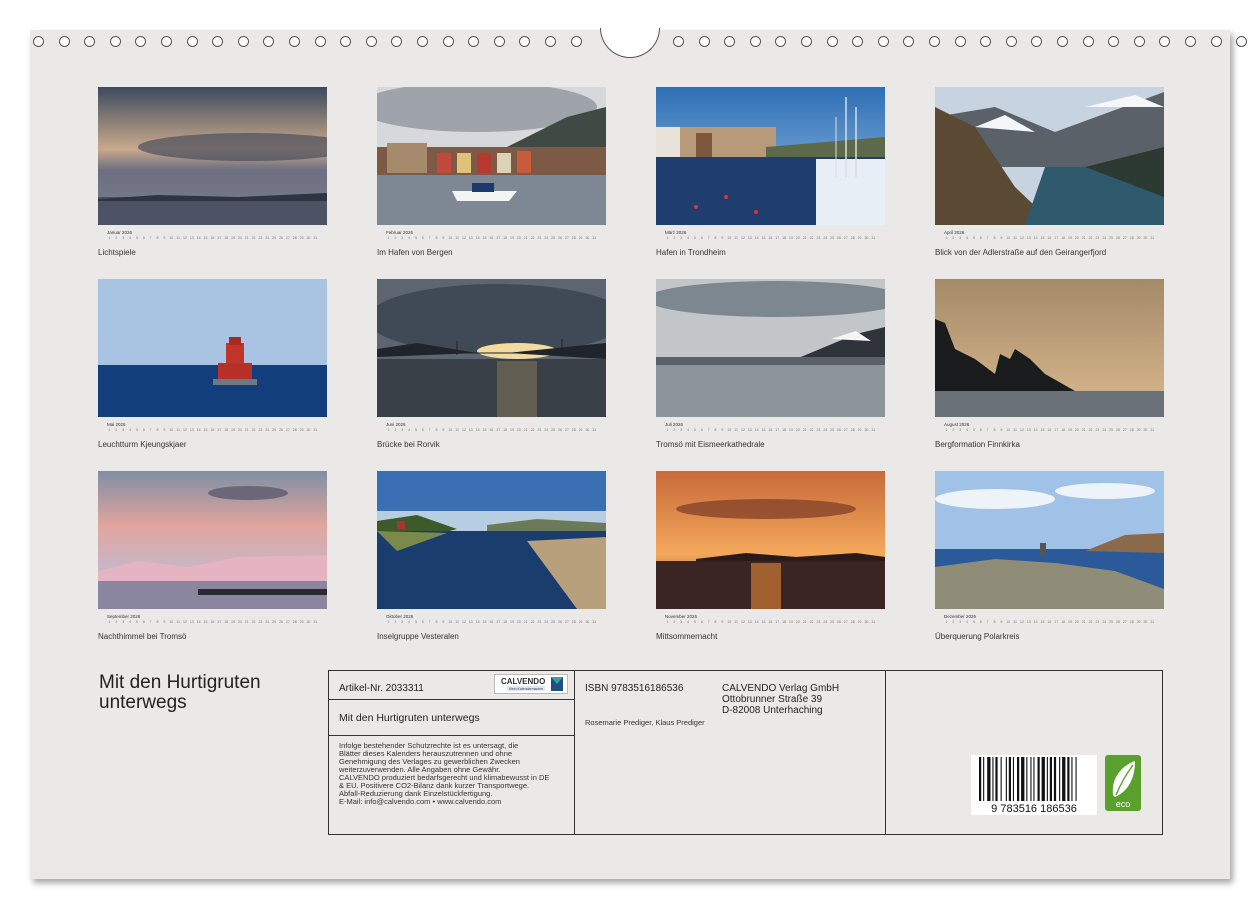 This screenshot has height=908, width=1260. What do you see at coordinates (630, 43) in the screenshot?
I see `hanger-notch` at bounding box center [630, 43].